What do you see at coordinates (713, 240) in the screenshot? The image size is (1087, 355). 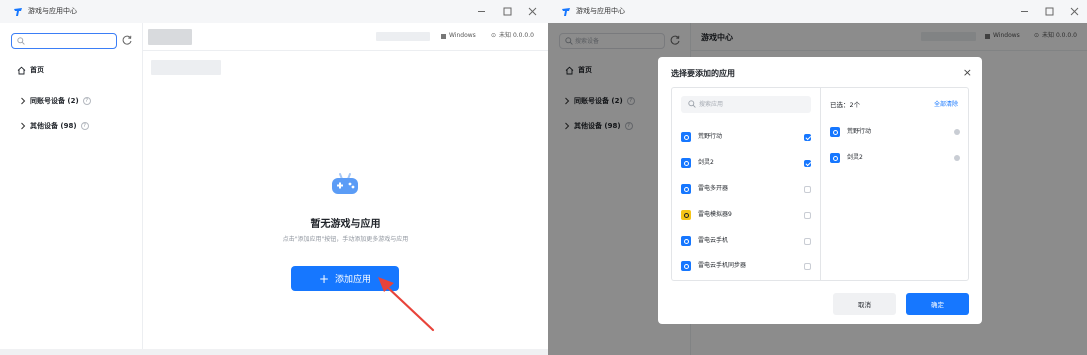 I see `app-name: 雷电云手机` at bounding box center [713, 240].